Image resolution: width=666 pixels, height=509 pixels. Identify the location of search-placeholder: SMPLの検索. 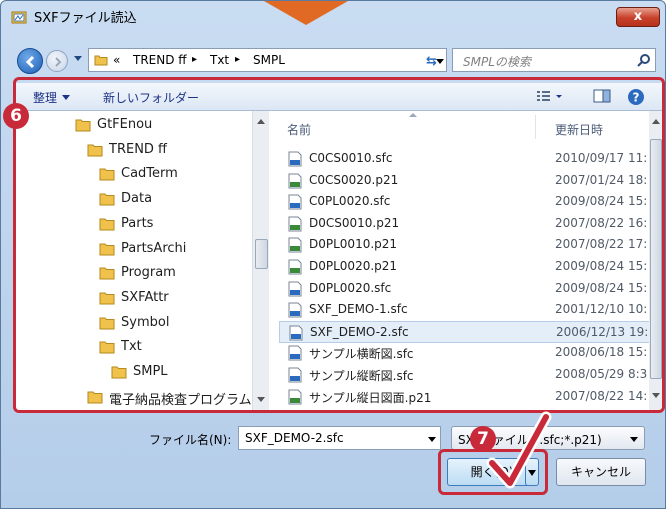
(497, 62).